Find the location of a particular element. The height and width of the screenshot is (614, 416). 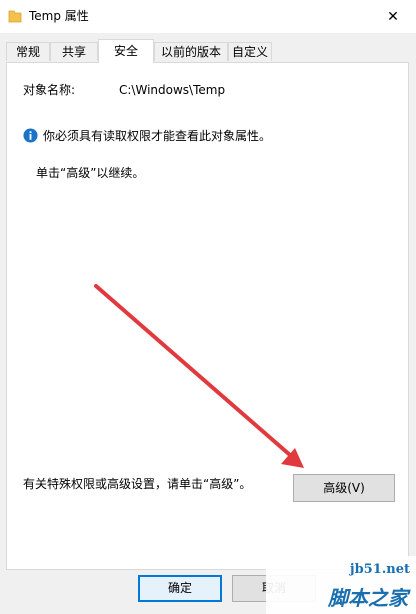

watermark: jb51.net 脚本之家 is located at coordinates (341, 585).